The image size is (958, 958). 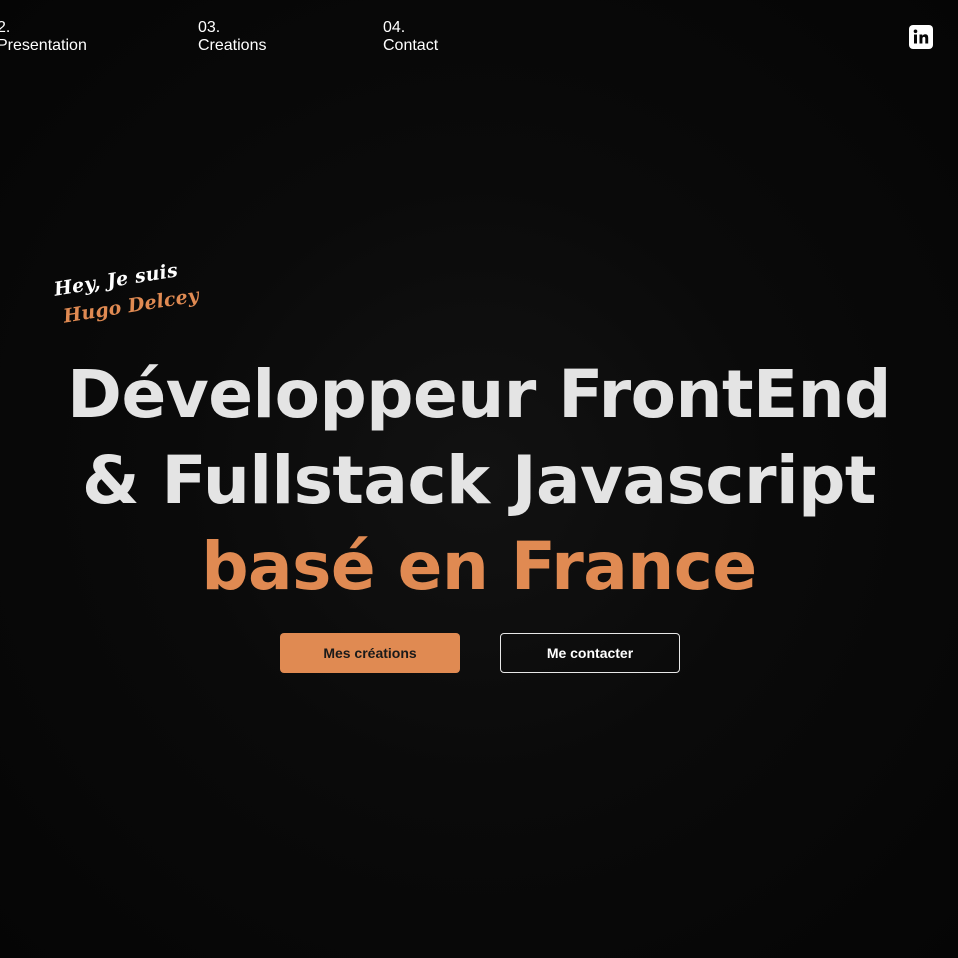 I want to click on nav-item-presentation: 2. Presentation, so click(x=43, y=37).